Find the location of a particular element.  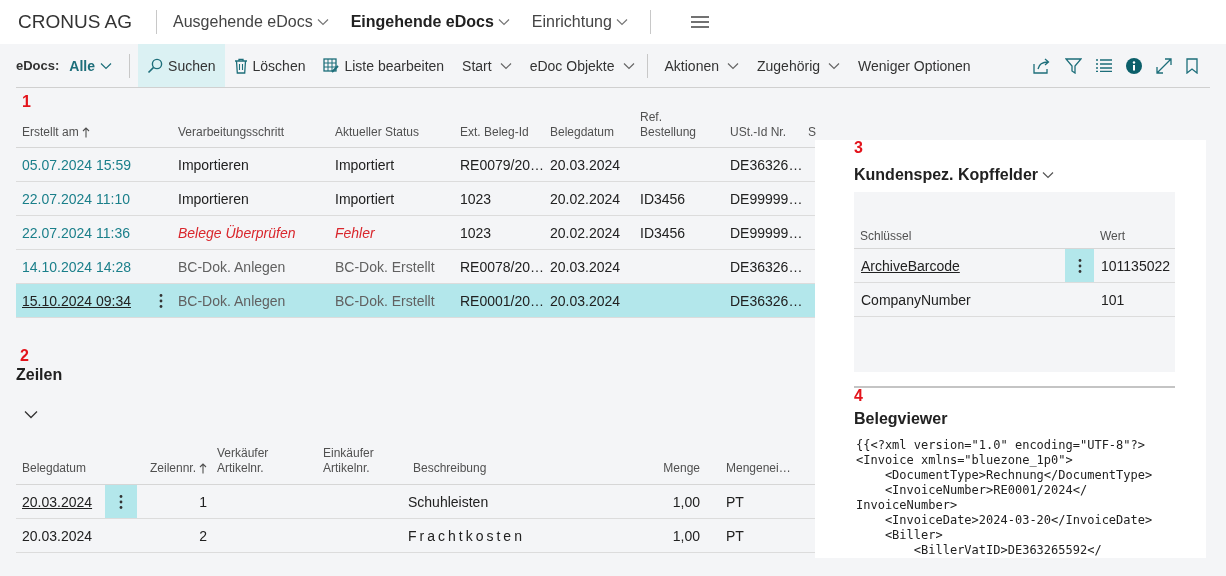

table-cell-text: Fehler is located at coordinates (355, 232).